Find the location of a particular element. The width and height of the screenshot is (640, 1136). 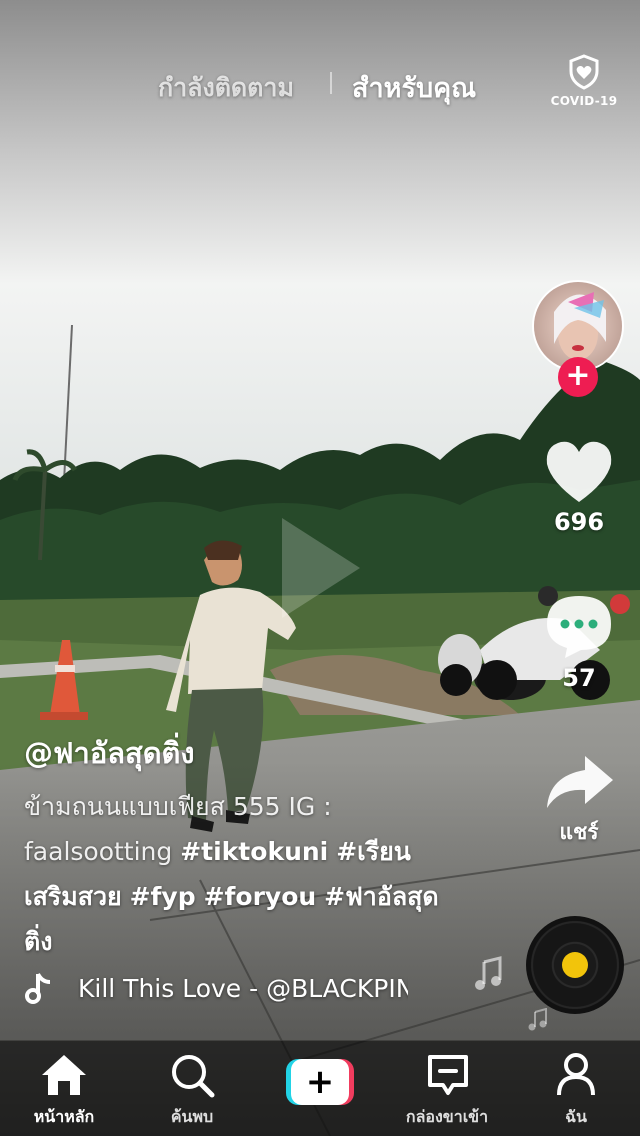

nav-profile: ฉัน is located at coordinates (576, 1088).